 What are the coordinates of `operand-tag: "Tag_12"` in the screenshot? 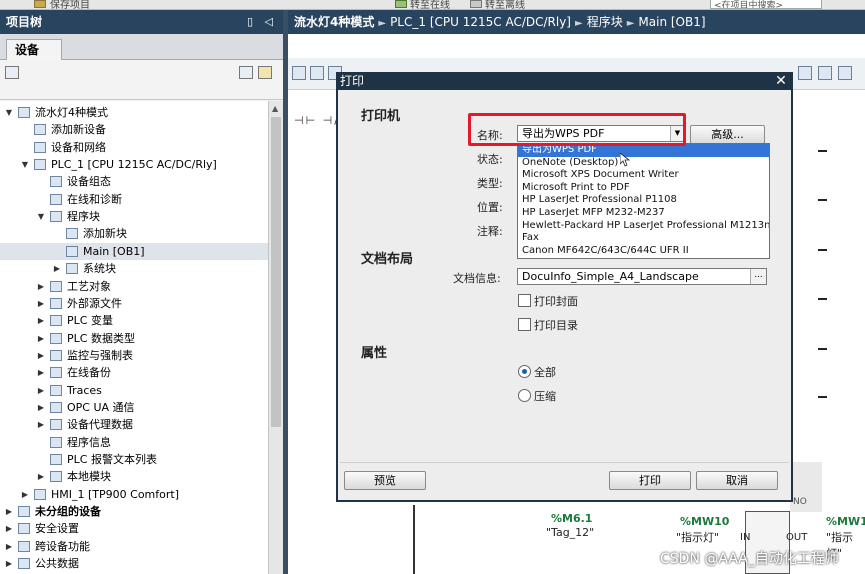 It's located at (570, 532).